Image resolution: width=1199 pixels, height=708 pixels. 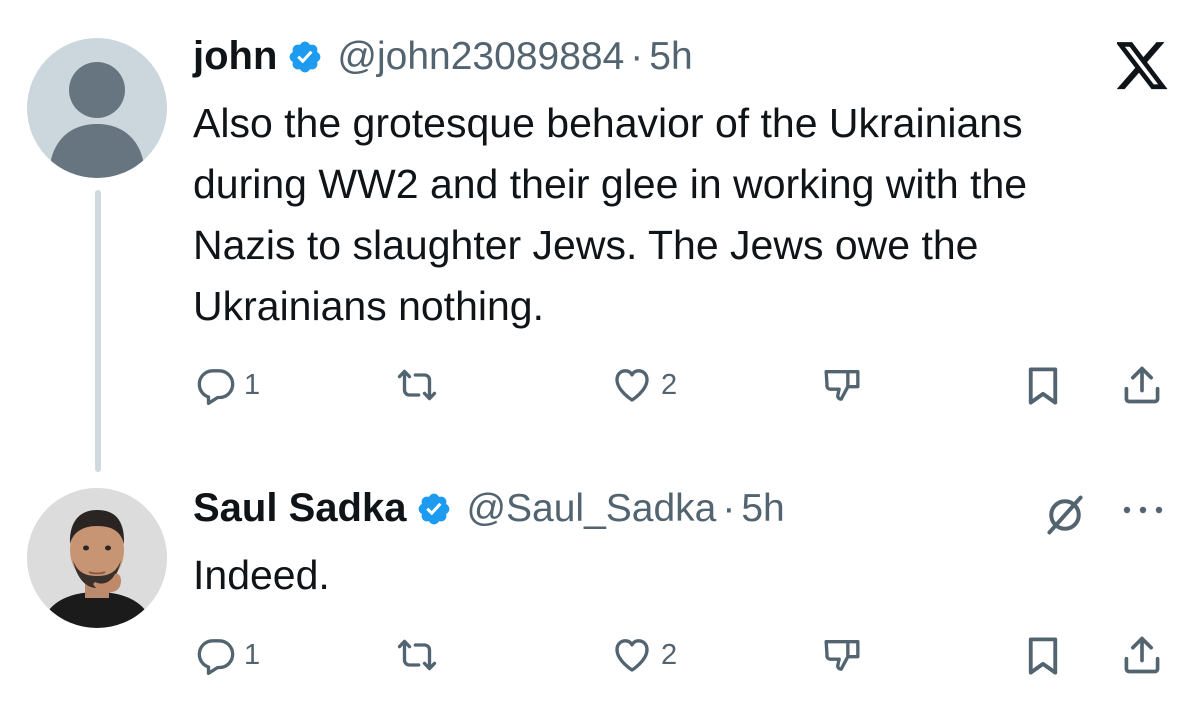 I want to click on grok-icon, so click(x=1065, y=515).